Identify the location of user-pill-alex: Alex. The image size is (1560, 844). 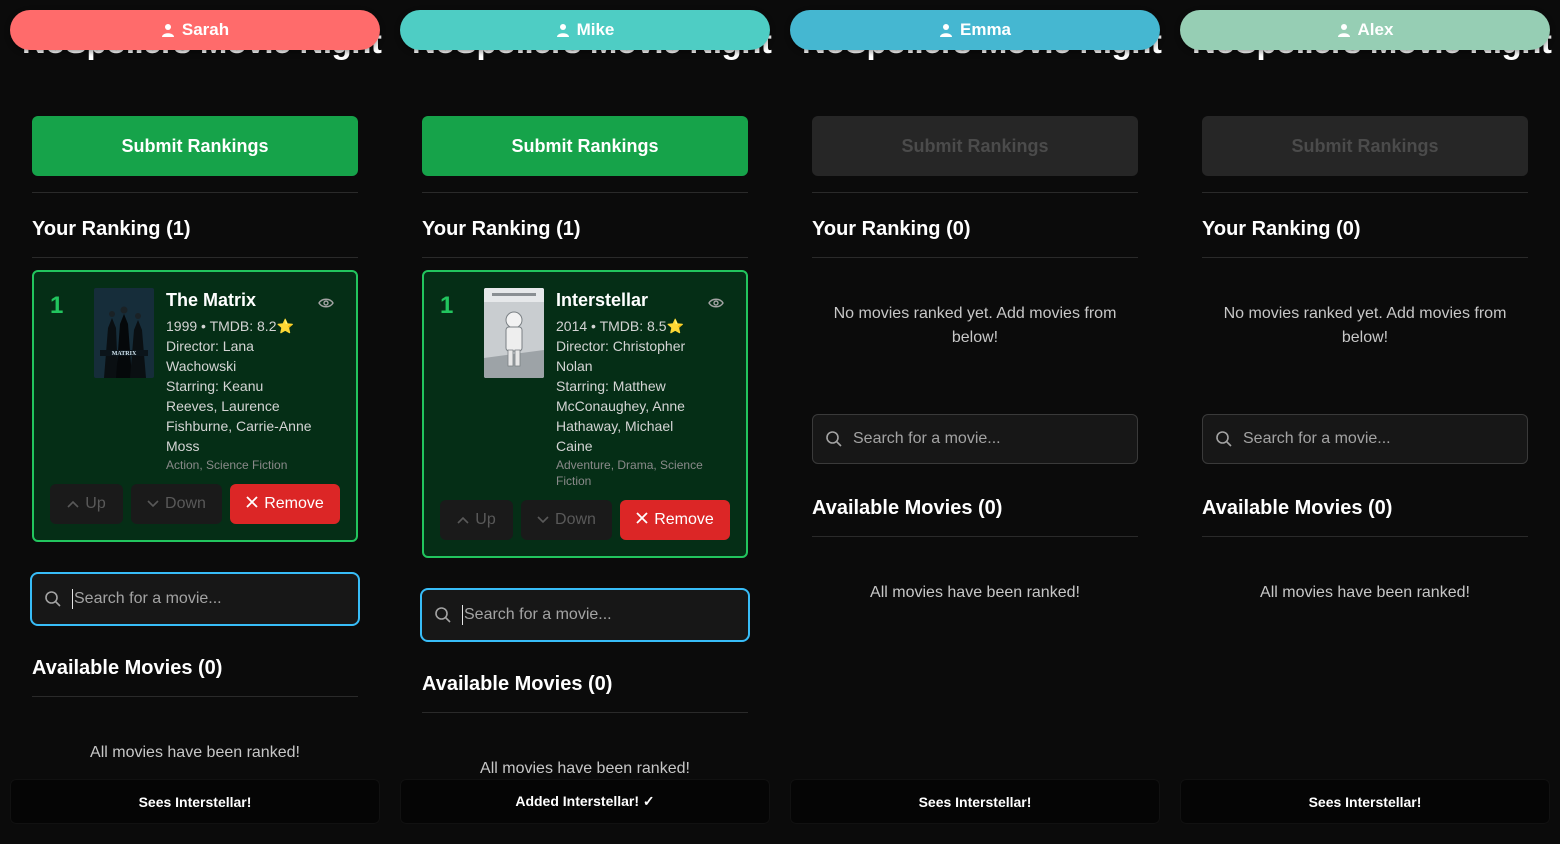
(1365, 30).